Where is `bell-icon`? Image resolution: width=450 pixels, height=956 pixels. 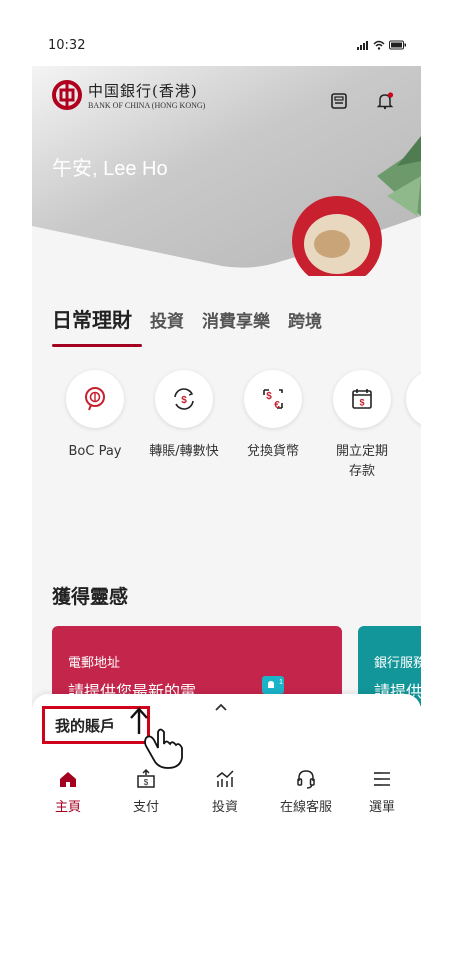 bell-icon is located at coordinates (385, 101).